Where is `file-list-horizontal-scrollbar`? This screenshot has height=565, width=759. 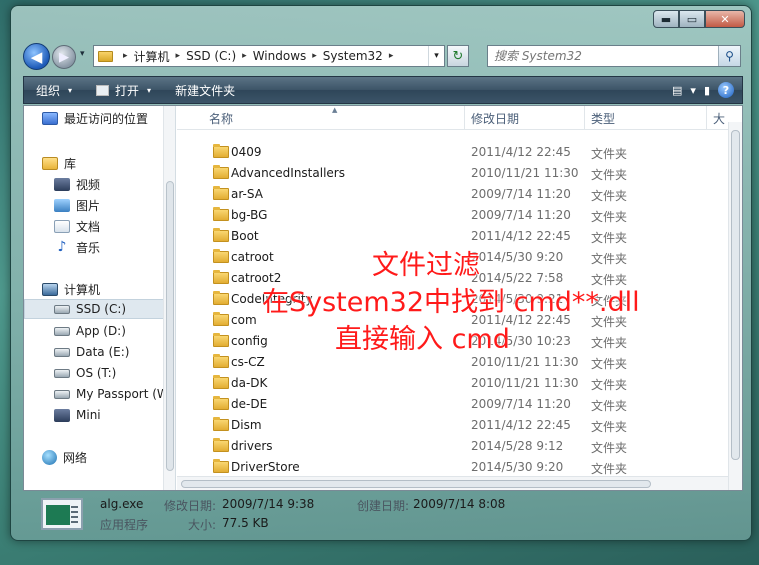 file-list-horizontal-scrollbar is located at coordinates (452, 483).